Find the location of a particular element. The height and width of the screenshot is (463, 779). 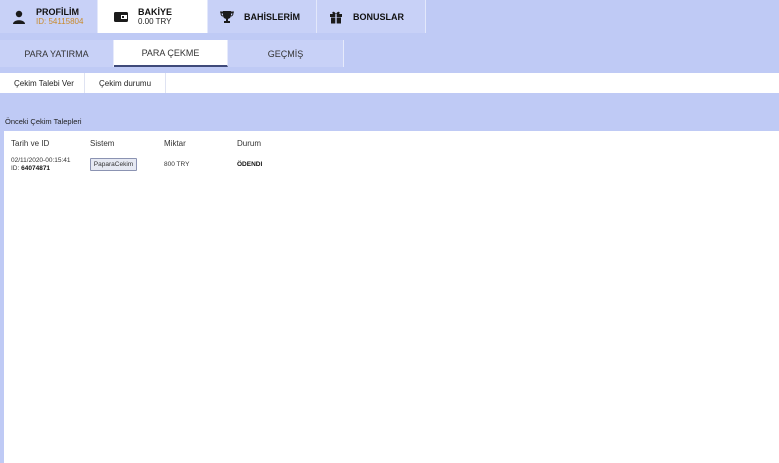

tab-bets: BAHİSLERİM is located at coordinates (262, 16).